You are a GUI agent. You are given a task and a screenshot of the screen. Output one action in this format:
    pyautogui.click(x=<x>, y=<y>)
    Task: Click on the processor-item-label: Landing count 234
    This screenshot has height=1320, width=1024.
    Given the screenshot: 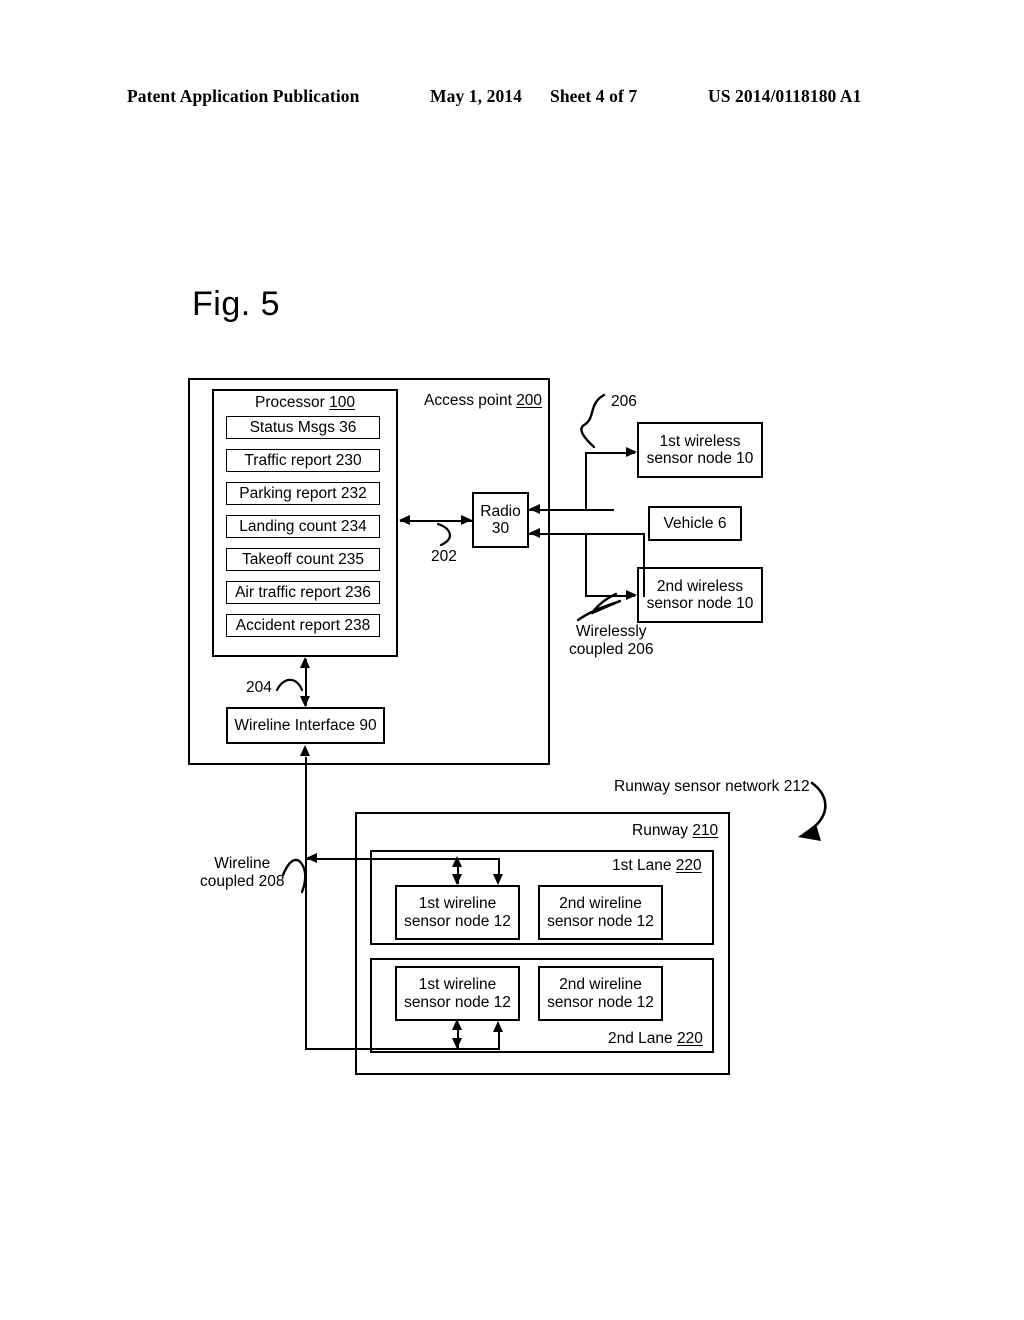 What is the action you would take?
    pyautogui.click(x=303, y=526)
    